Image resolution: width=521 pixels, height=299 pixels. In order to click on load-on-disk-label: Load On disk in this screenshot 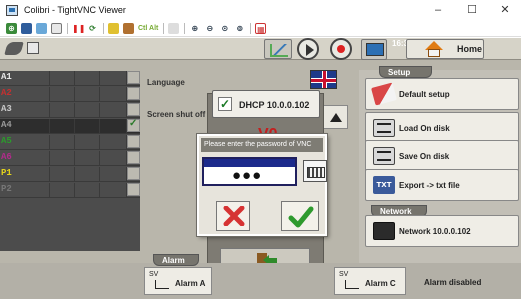, I will do `click(424, 128)`.